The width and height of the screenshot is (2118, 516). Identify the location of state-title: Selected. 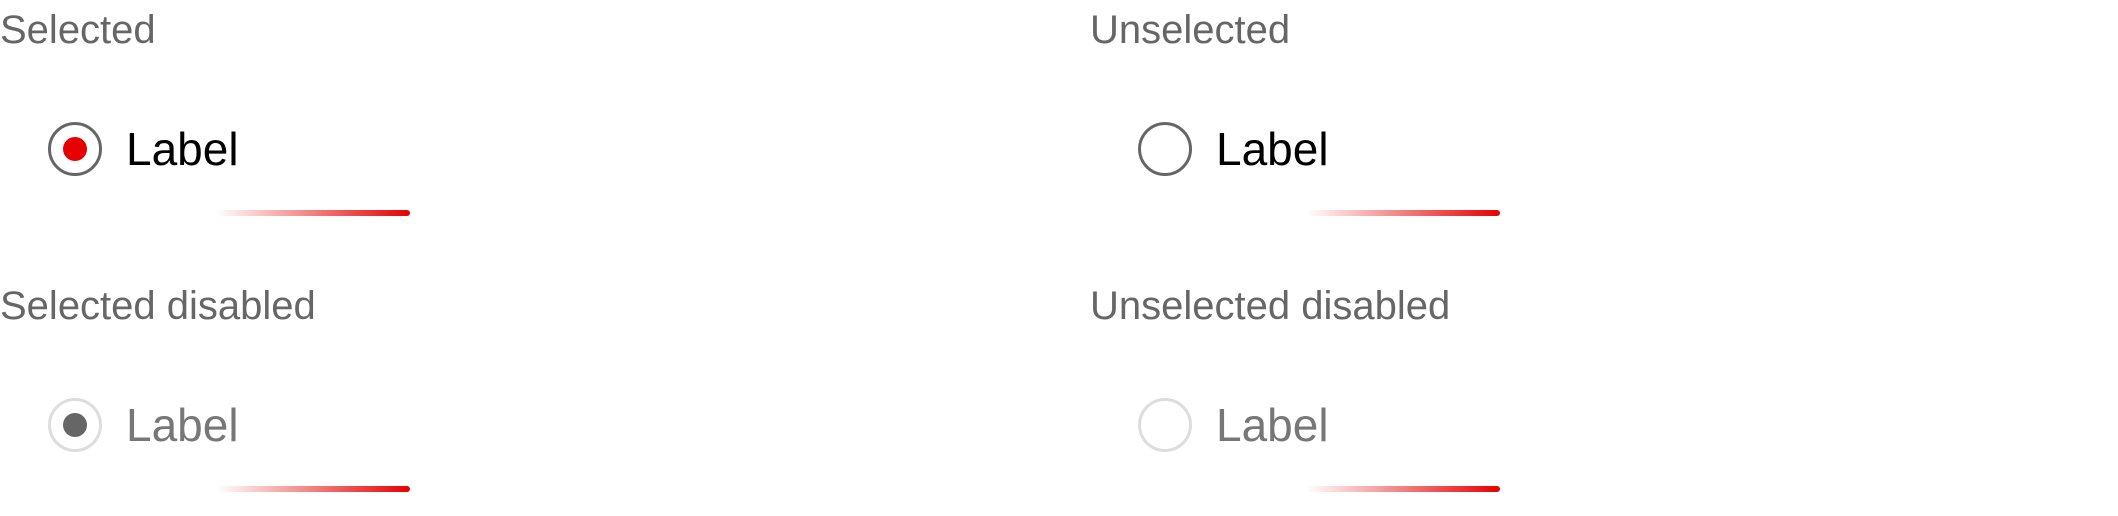
(78, 30).